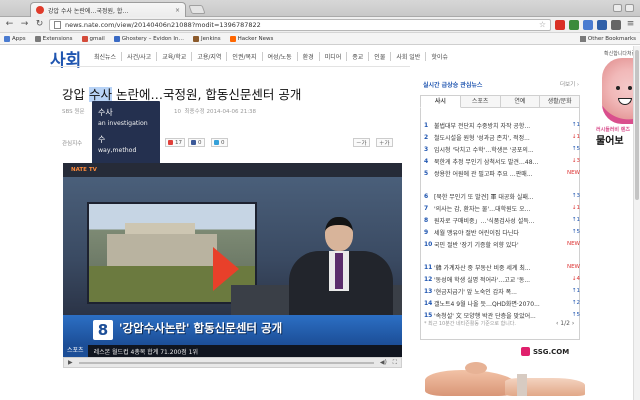 The image size is (640, 400). Describe the element at coordinates (560, 24) in the screenshot. I see `extension-red-icon` at that location.